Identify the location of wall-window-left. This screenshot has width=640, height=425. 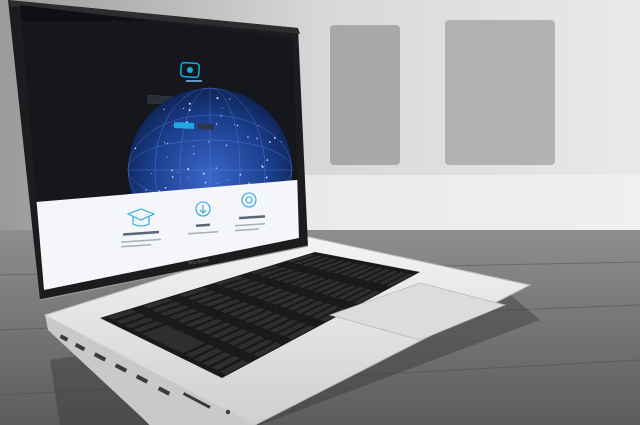
(365, 95).